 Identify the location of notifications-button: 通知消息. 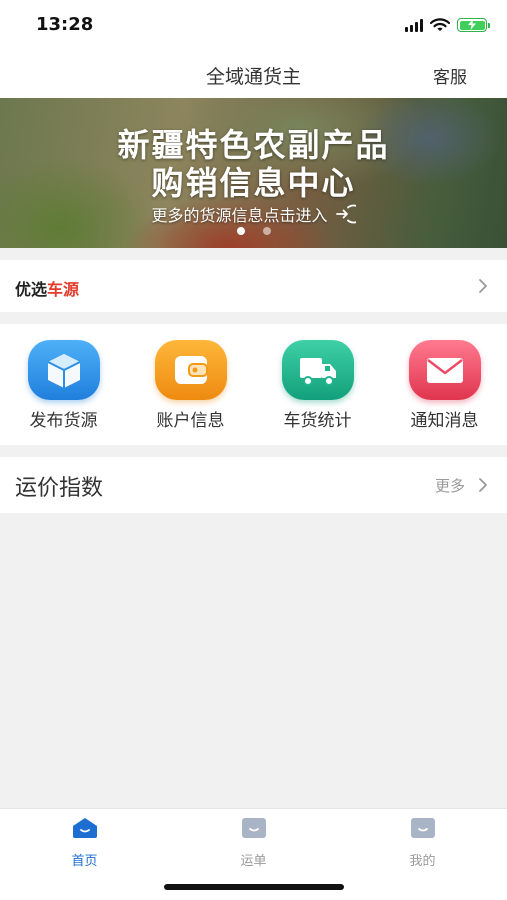
(444, 385).